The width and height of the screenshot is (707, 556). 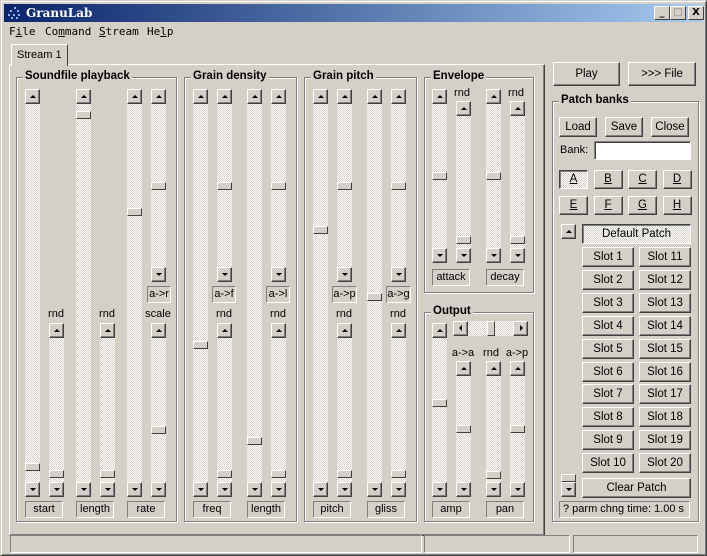 I want to click on bank-button-b: B, so click(x=608, y=179).